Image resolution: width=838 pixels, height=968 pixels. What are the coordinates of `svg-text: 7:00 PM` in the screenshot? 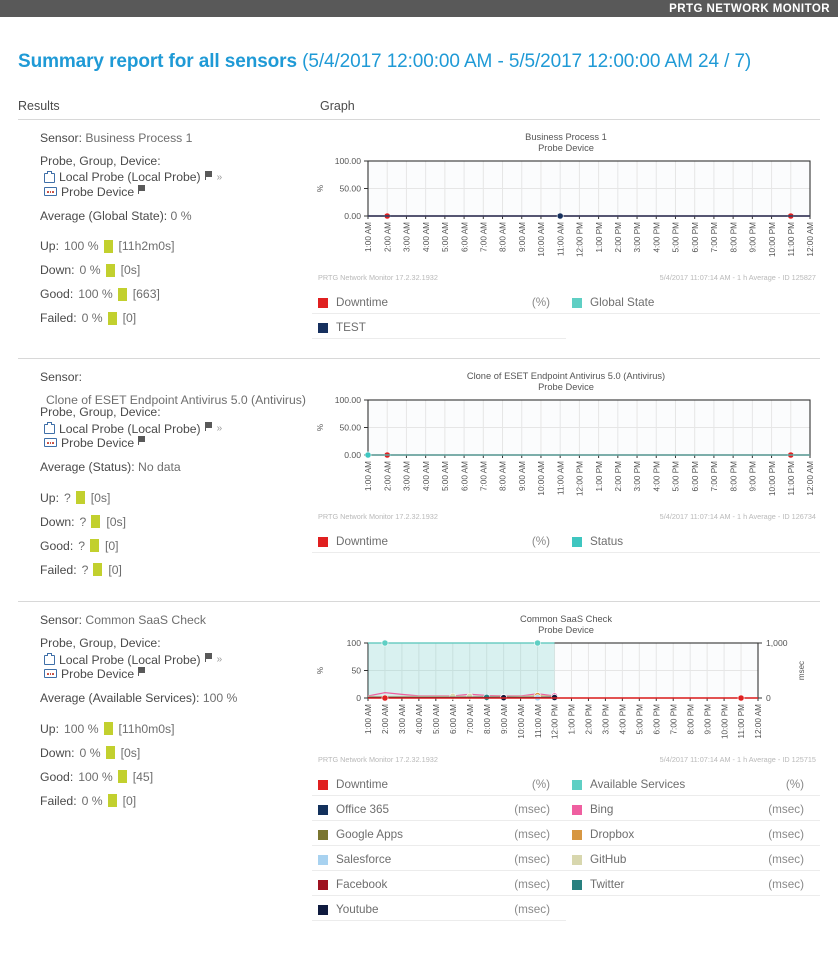 It's located at (673, 719).